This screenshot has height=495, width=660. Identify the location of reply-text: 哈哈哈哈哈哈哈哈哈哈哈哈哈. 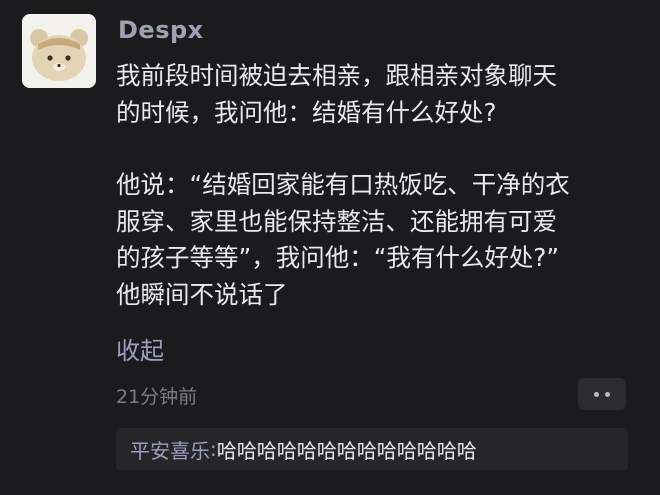
(346, 450).